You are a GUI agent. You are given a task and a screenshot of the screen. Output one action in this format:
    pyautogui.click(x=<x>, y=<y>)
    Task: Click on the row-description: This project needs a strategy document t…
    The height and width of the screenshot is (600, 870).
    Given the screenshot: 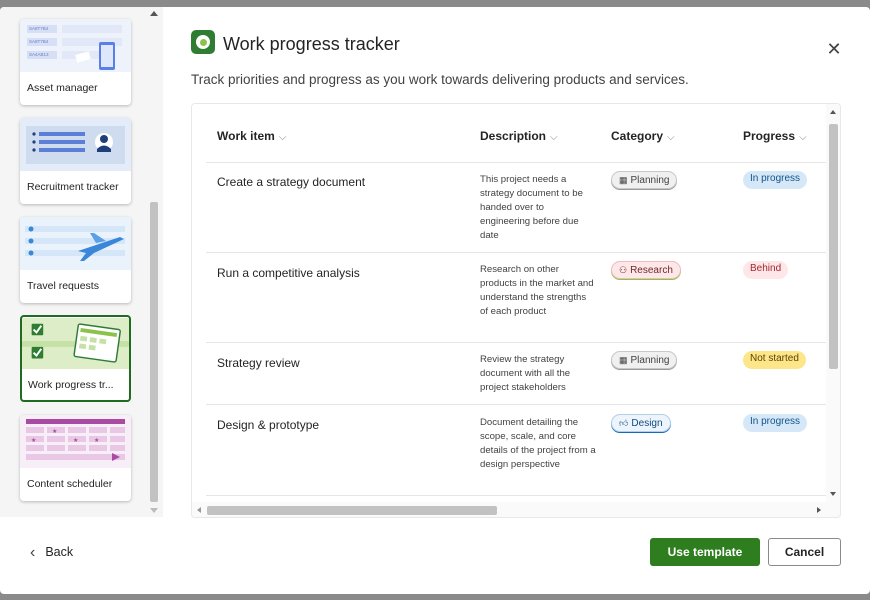 What is the action you would take?
    pyautogui.click(x=531, y=207)
    